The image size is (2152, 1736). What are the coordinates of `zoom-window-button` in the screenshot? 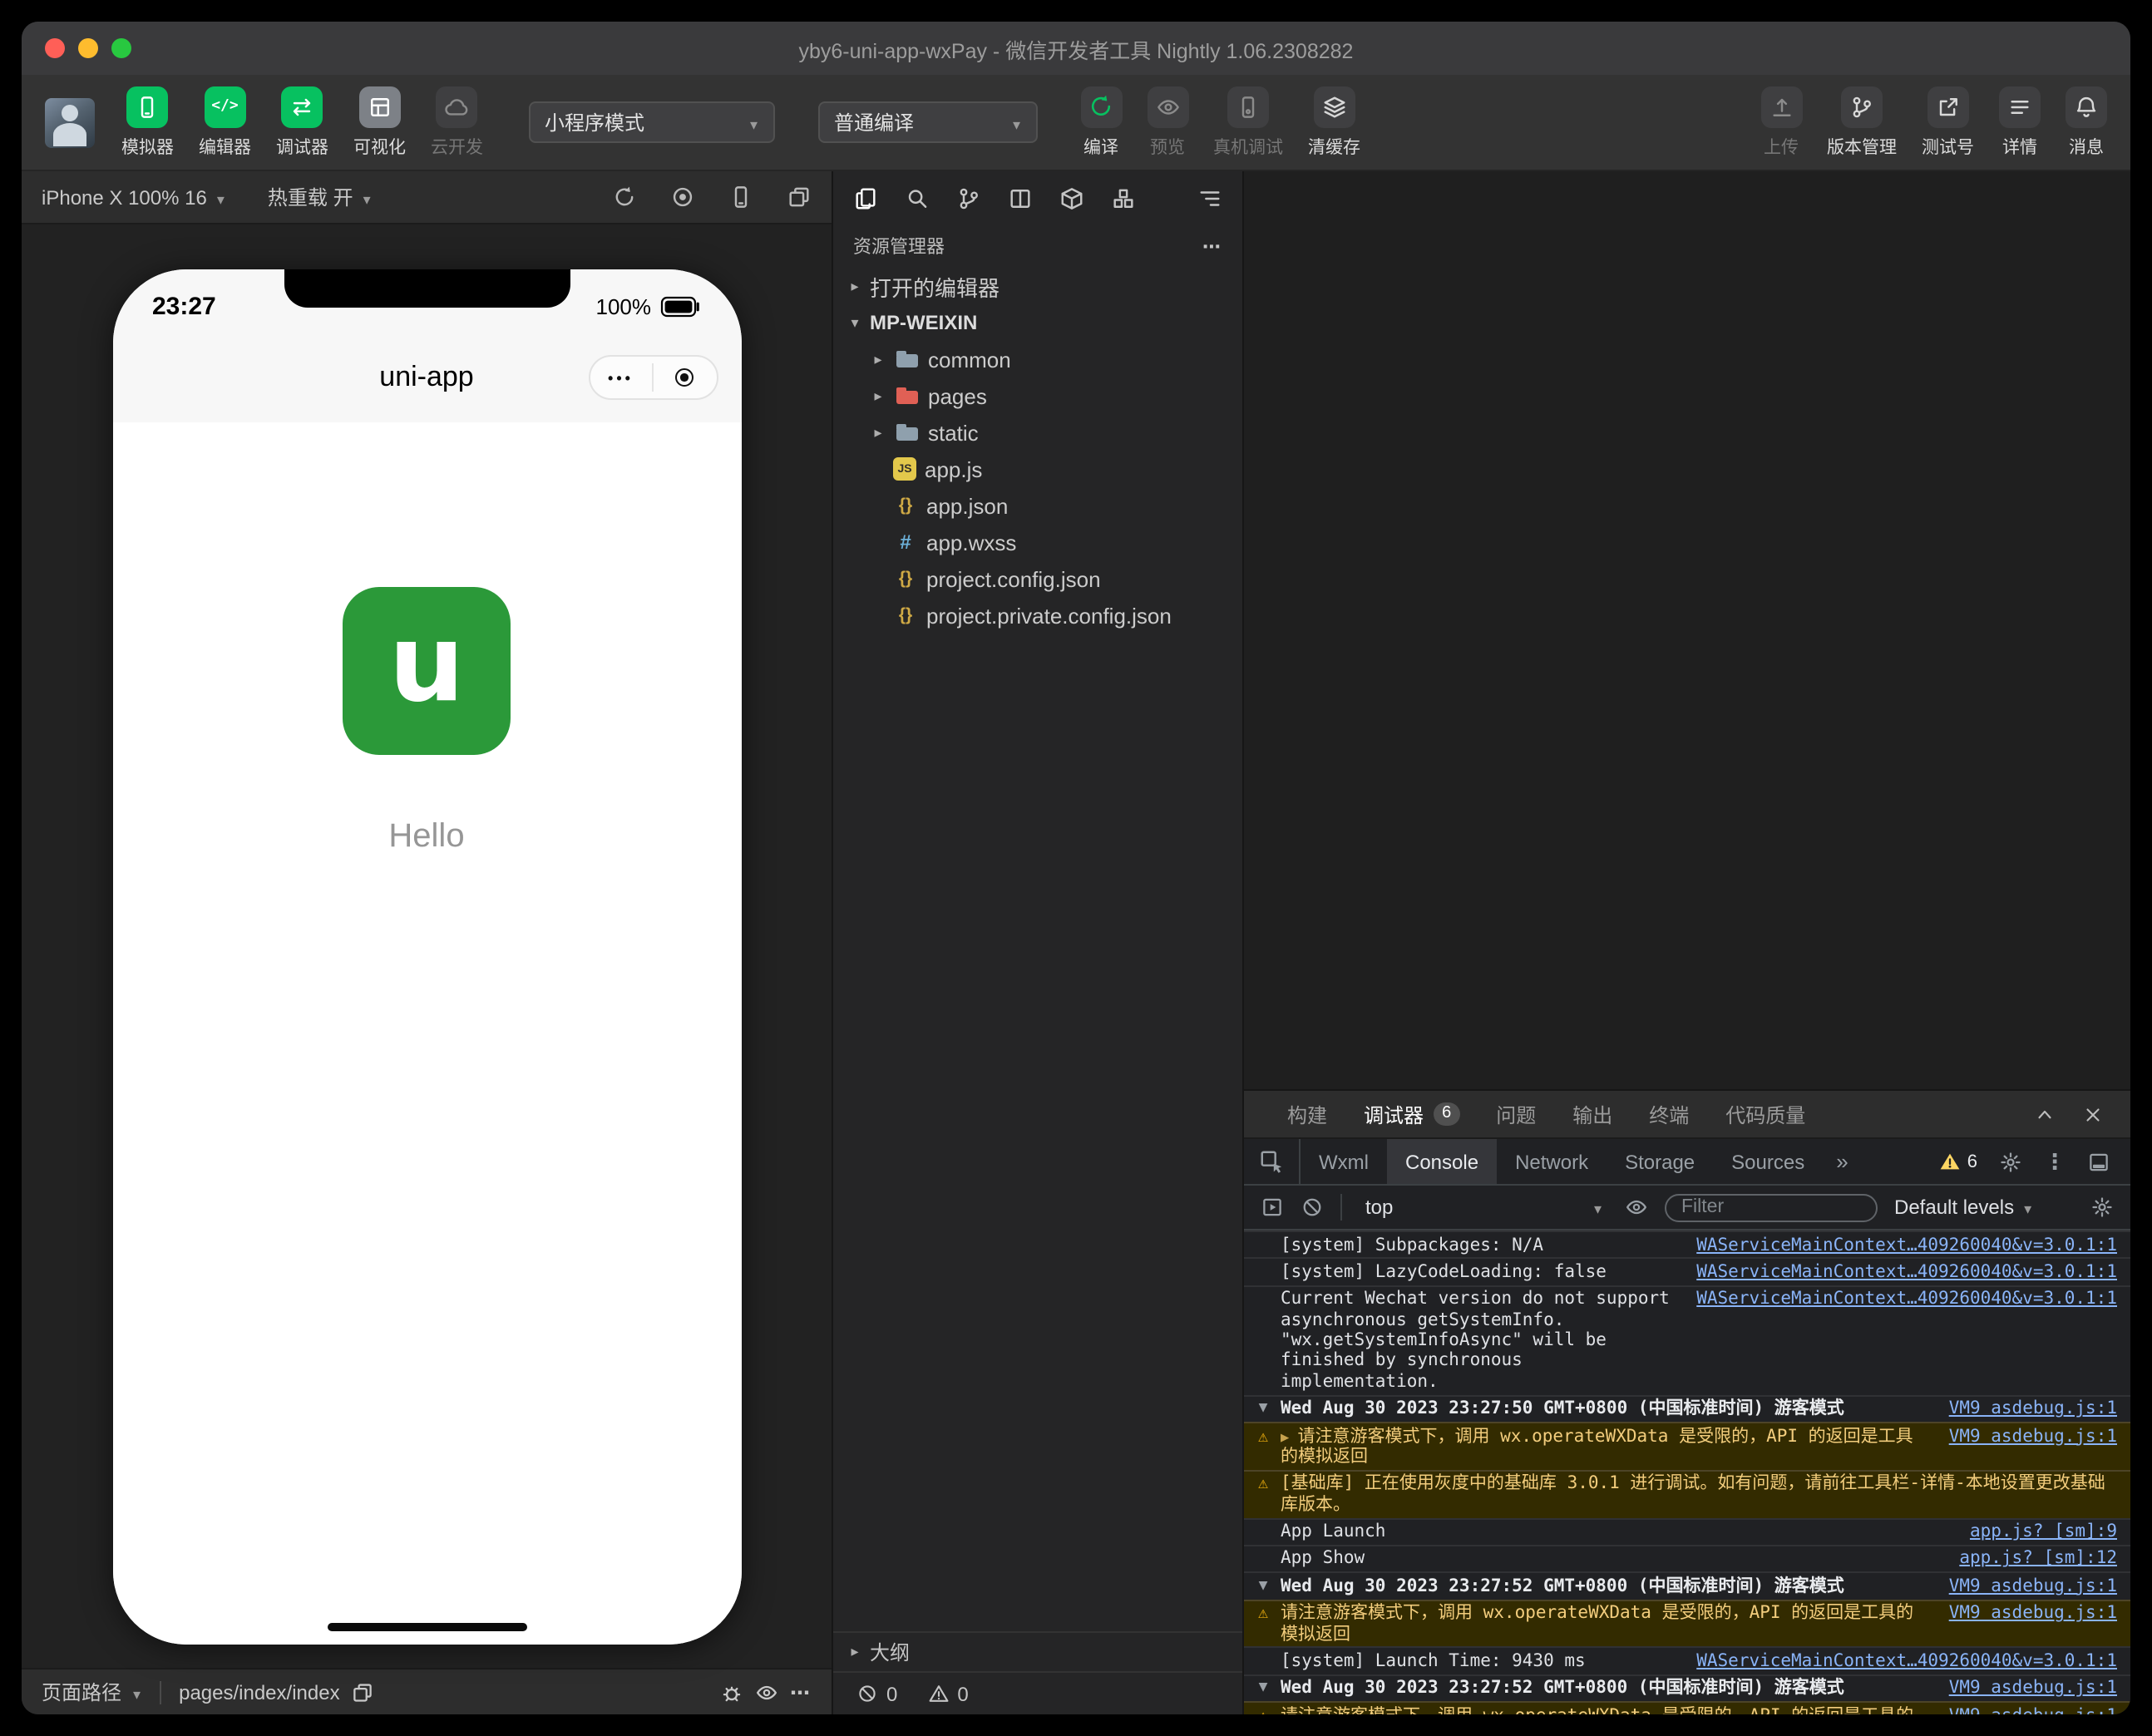 It's located at (121, 48).